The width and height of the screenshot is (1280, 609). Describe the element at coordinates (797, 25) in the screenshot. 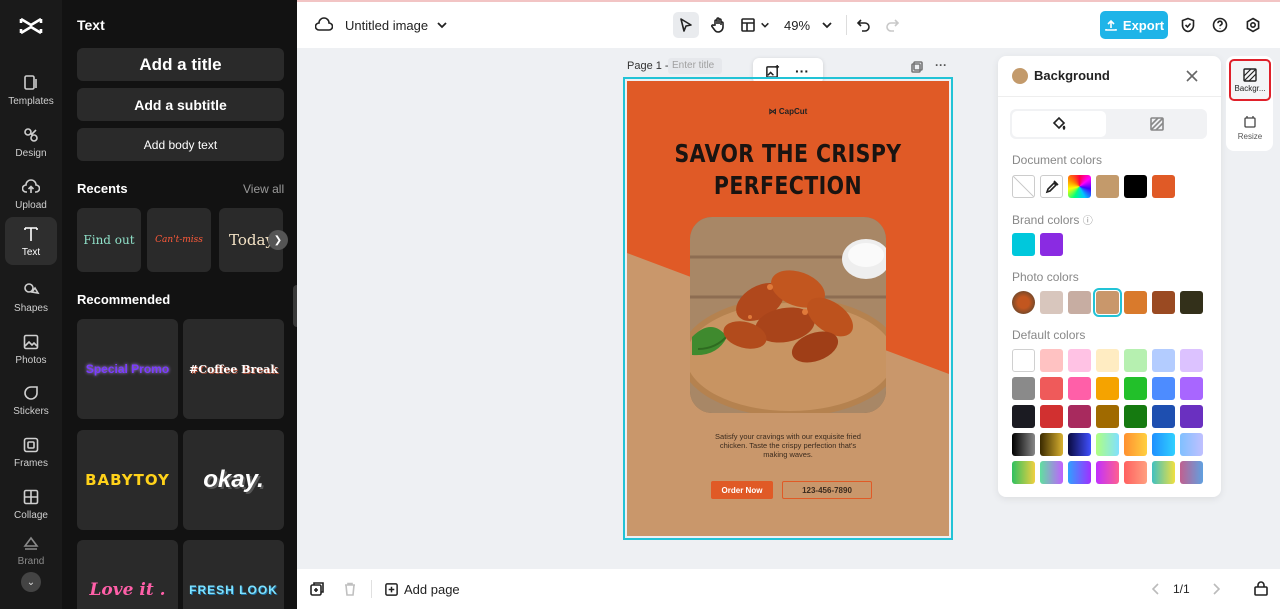

I see `zoom-level: 49%` at that location.